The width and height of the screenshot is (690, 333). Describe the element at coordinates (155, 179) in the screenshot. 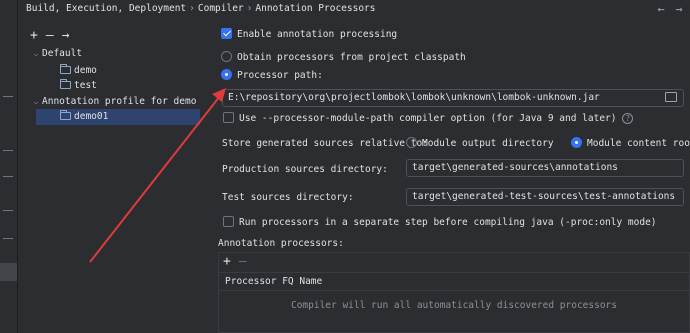

I see `arrow-shaft` at that location.